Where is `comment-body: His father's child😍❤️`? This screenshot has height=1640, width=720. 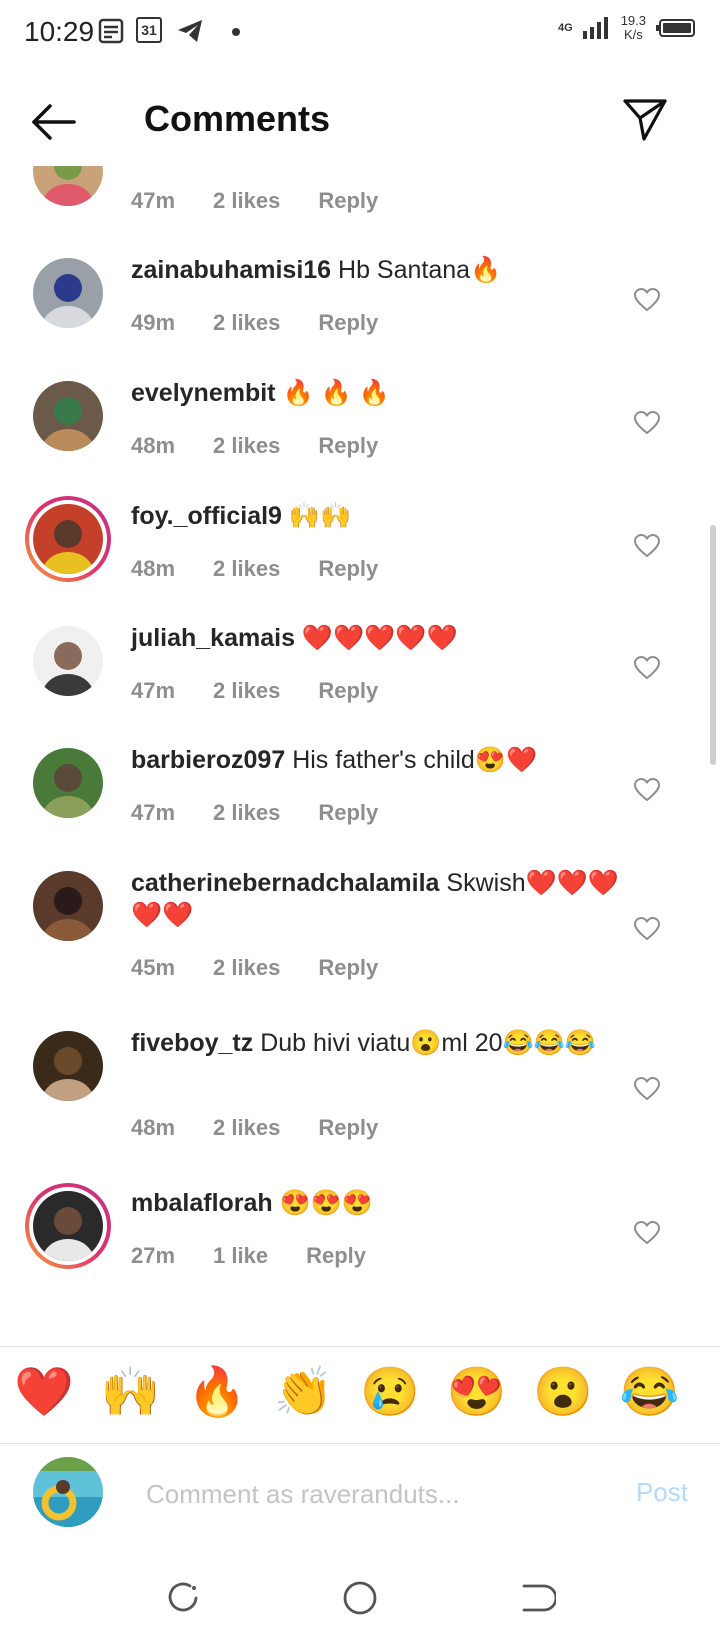
comment-body: His father's child😍❤️ is located at coordinates (411, 760).